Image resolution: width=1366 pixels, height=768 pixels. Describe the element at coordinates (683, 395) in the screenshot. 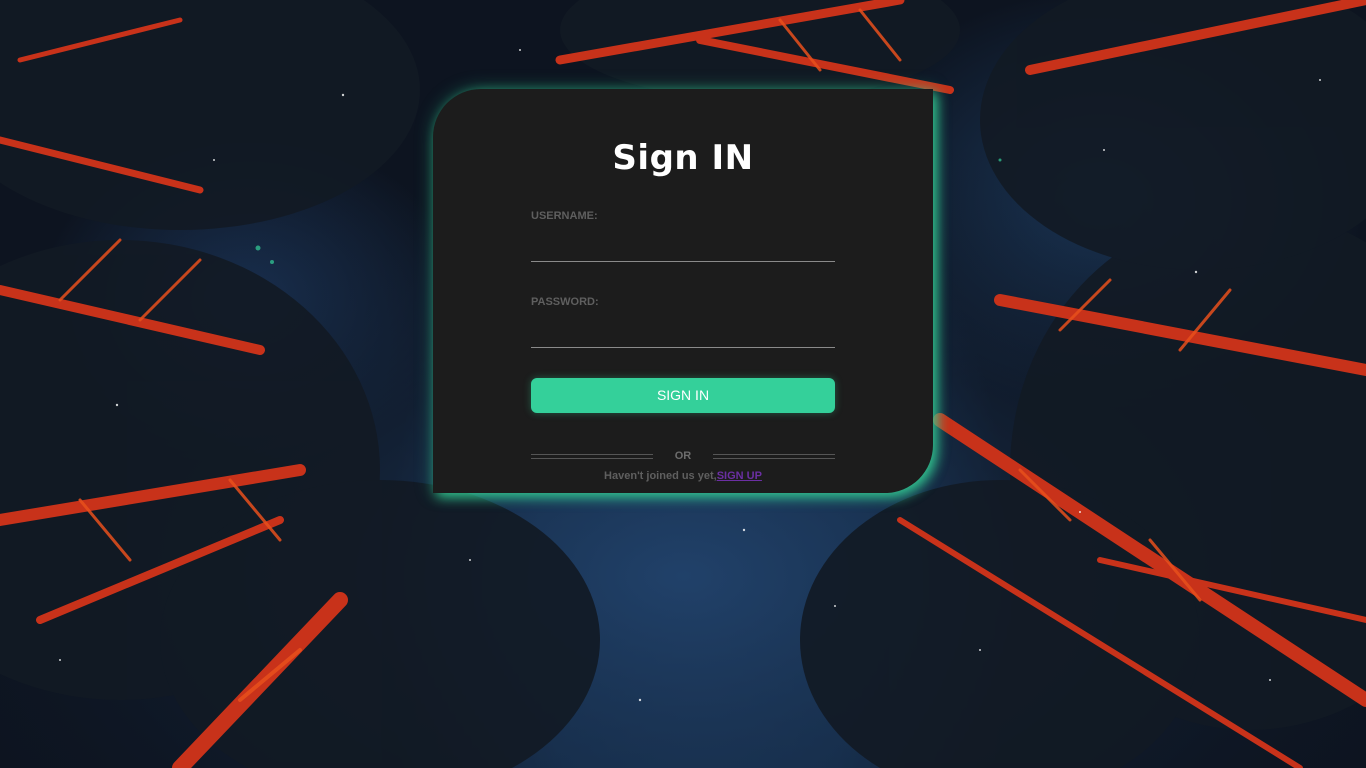

I see `sign-in-button: SIGN IN` at that location.